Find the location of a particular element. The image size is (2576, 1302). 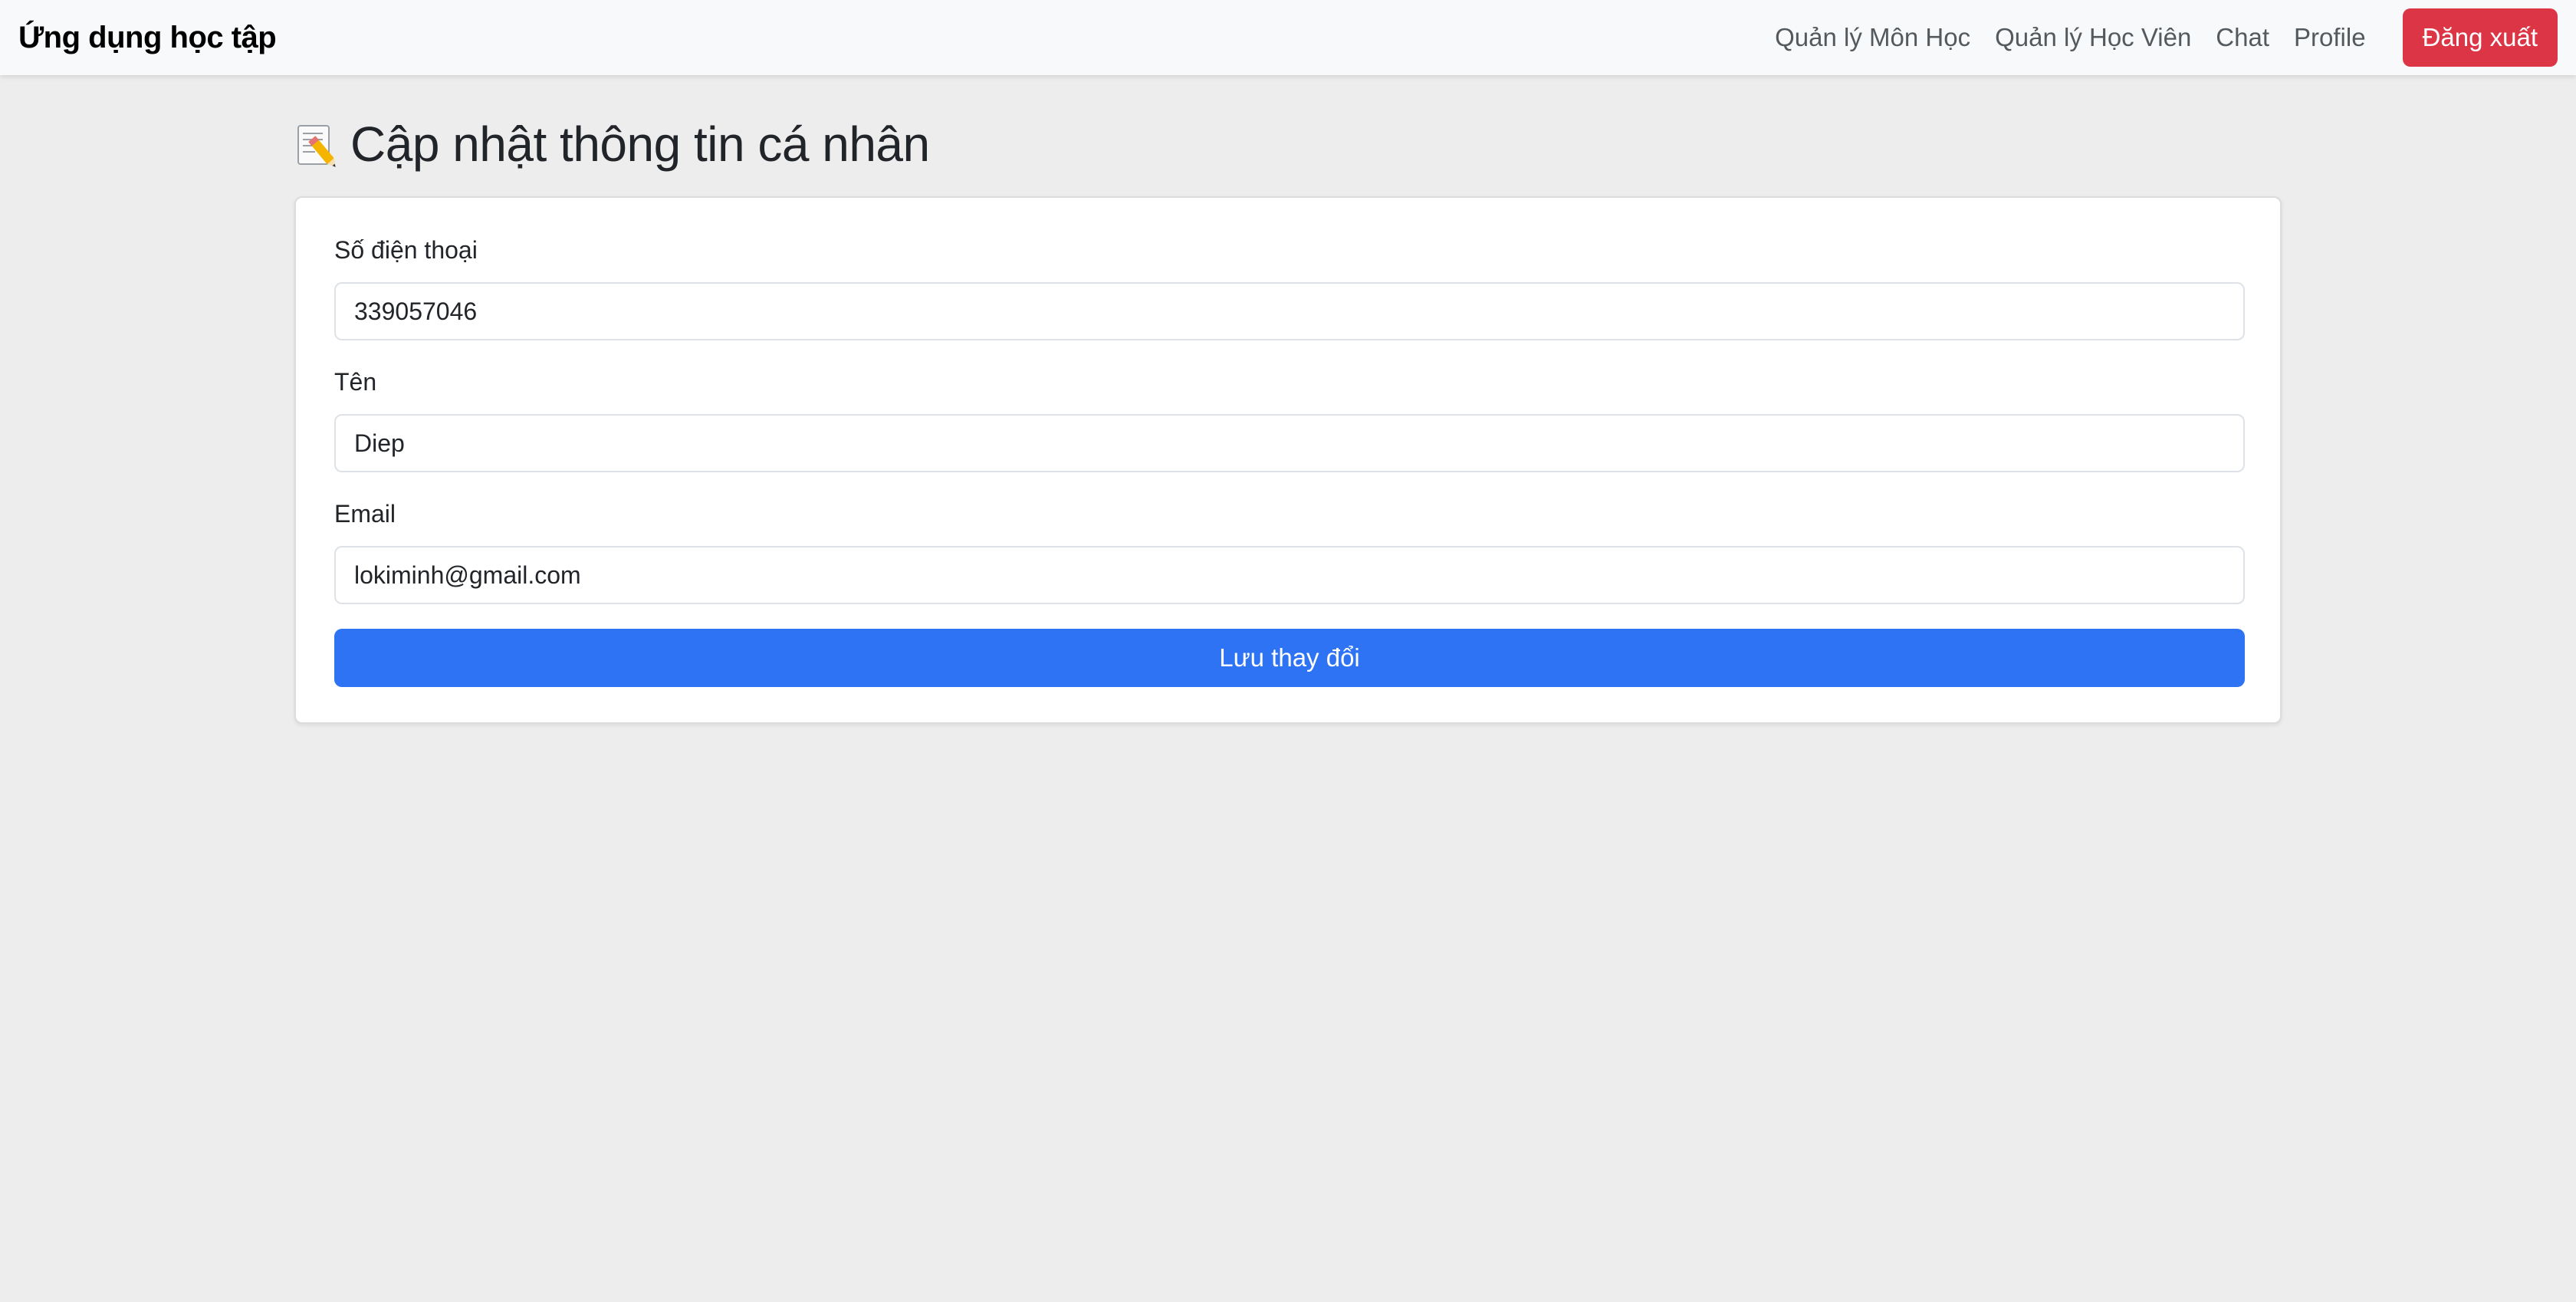

phone-input is located at coordinates (1290, 311).